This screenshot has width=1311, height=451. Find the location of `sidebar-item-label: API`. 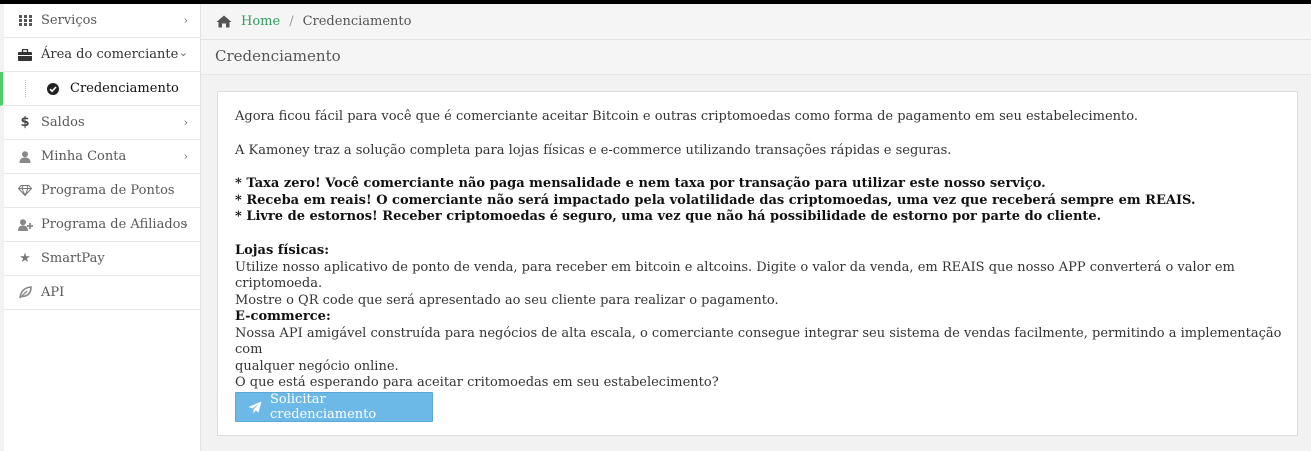

sidebar-item-label: API is located at coordinates (53, 292).